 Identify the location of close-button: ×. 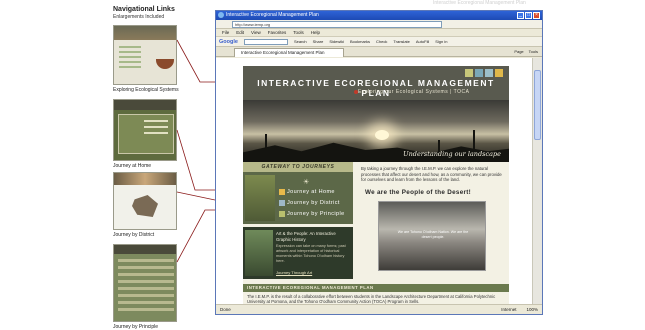
(536, 15).